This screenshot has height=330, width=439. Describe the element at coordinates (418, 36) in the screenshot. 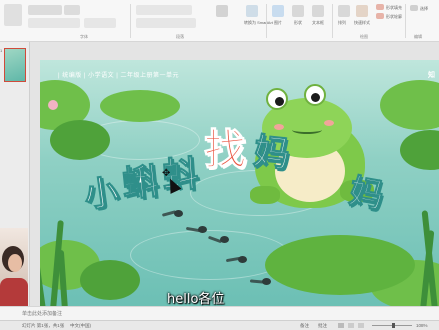

I see `group-label-editing: 编辑` at that location.